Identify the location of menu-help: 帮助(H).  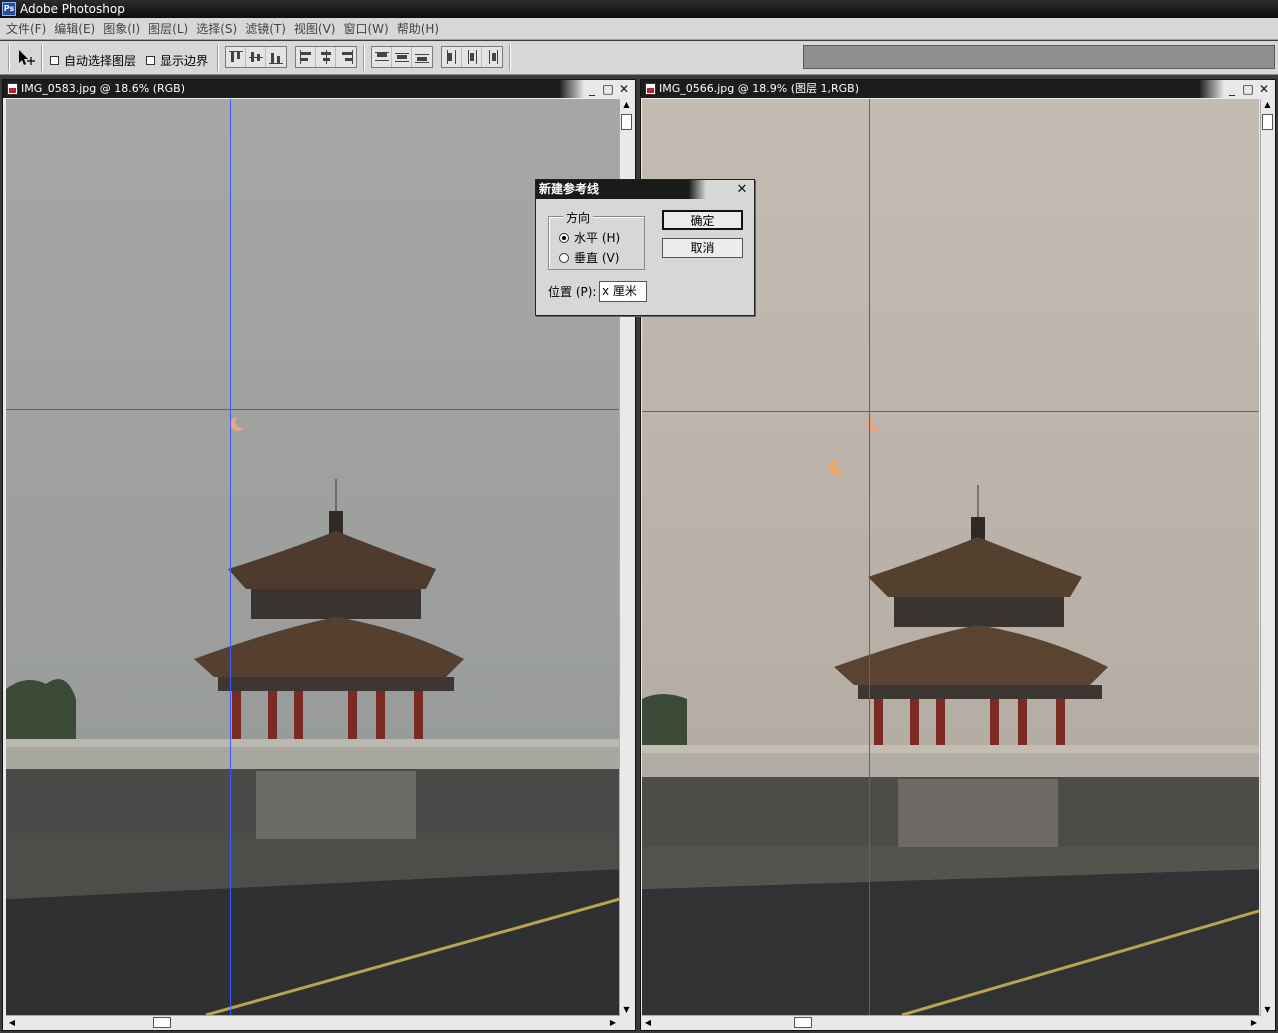
(420, 28).